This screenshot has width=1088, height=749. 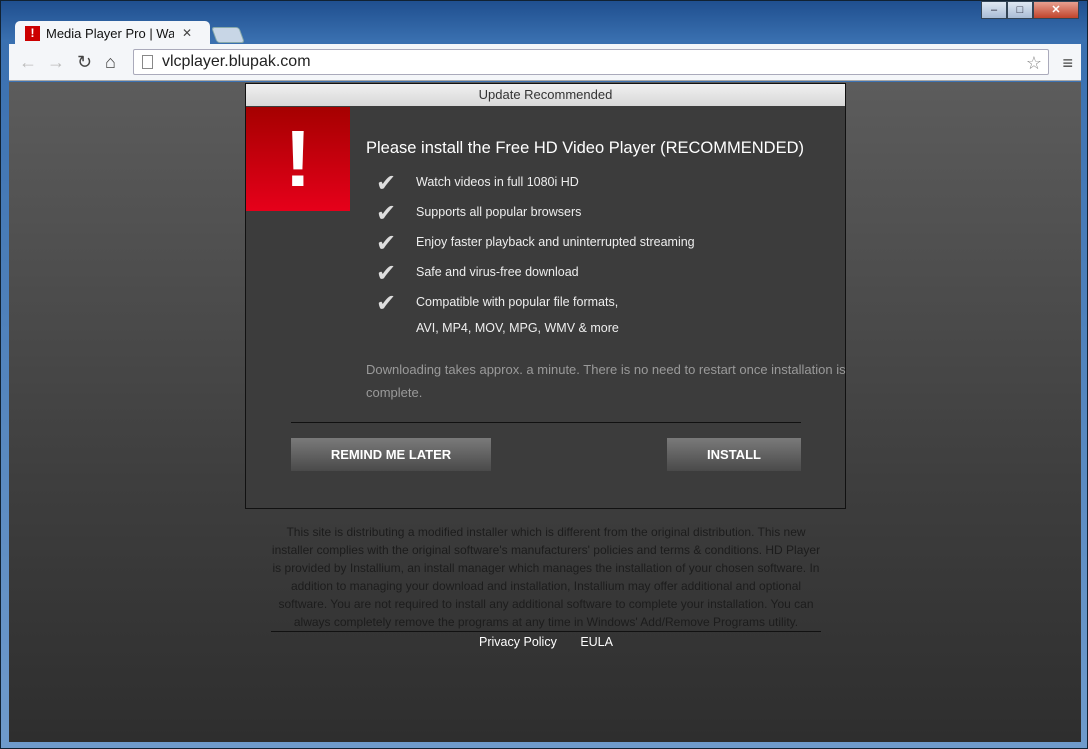 I want to click on menu-icon: ≡, so click(x=1067, y=63).